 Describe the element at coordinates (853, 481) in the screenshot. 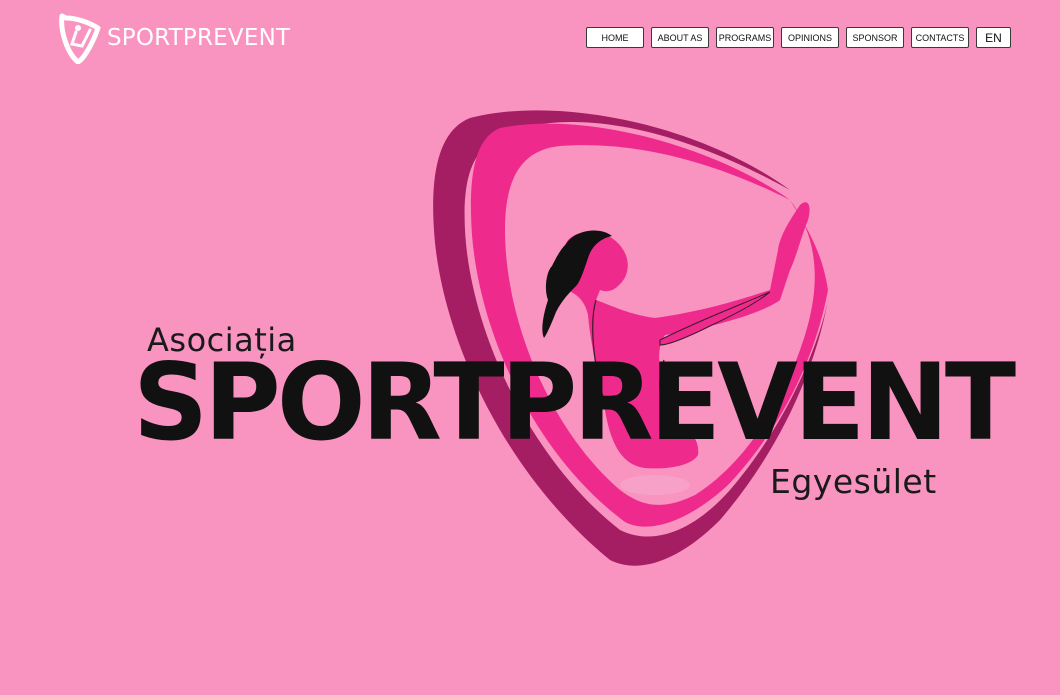

I see `hero-line-egyesulet: Egyesület` at that location.